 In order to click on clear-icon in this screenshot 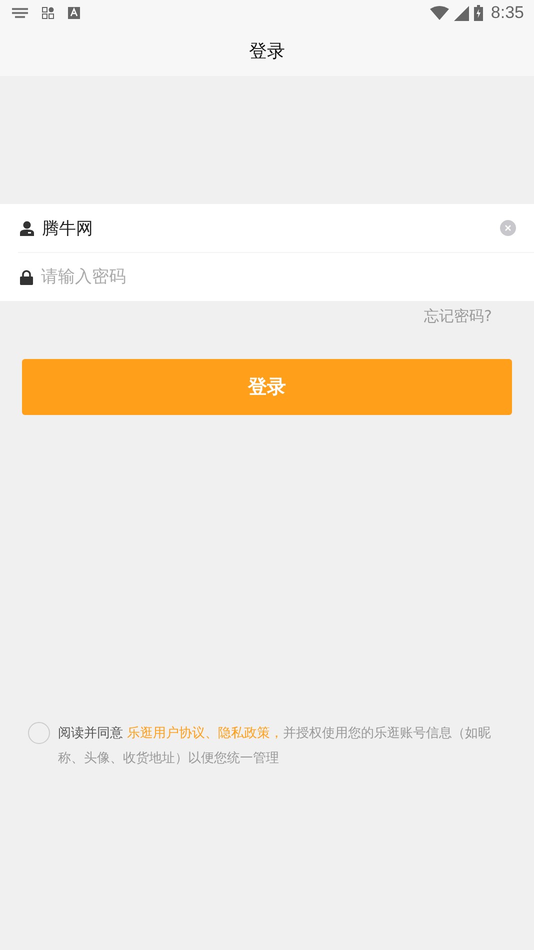, I will do `click(508, 228)`.